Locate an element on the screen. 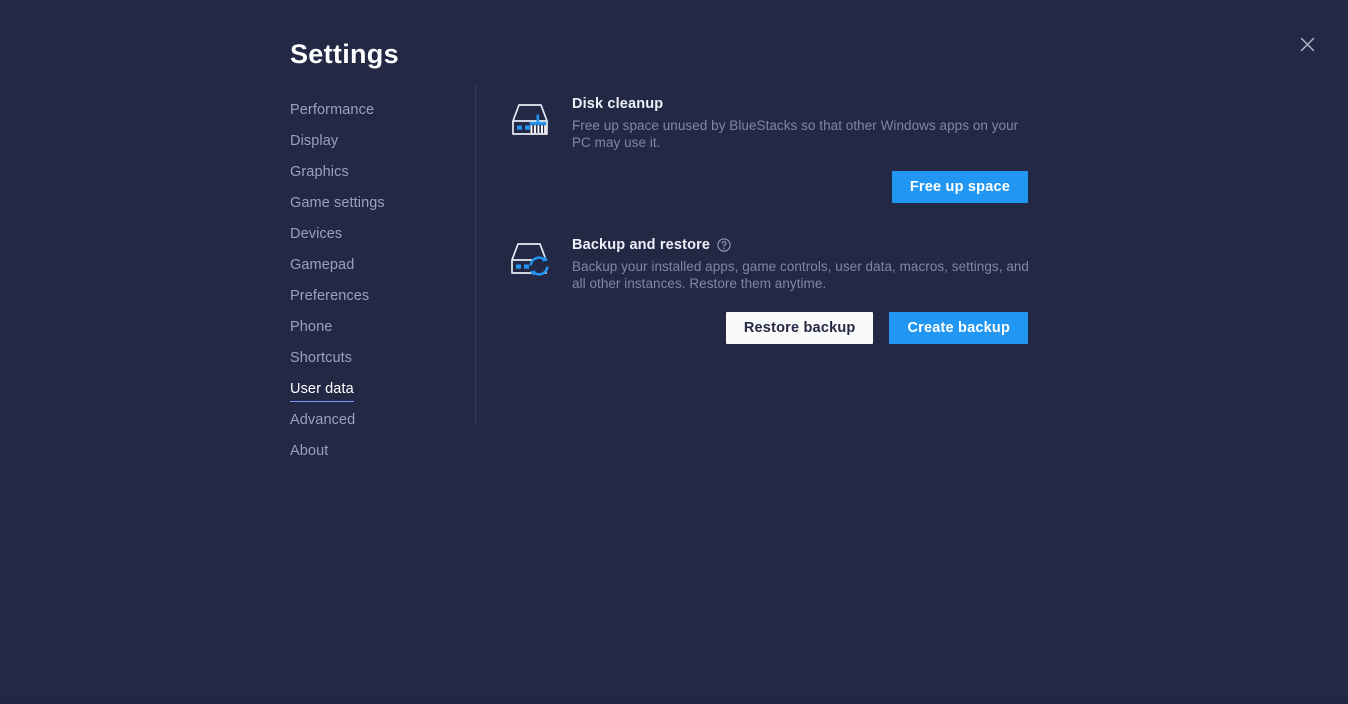 Image resolution: width=1348 pixels, height=704 pixels. close-button is located at coordinates (1307, 44).